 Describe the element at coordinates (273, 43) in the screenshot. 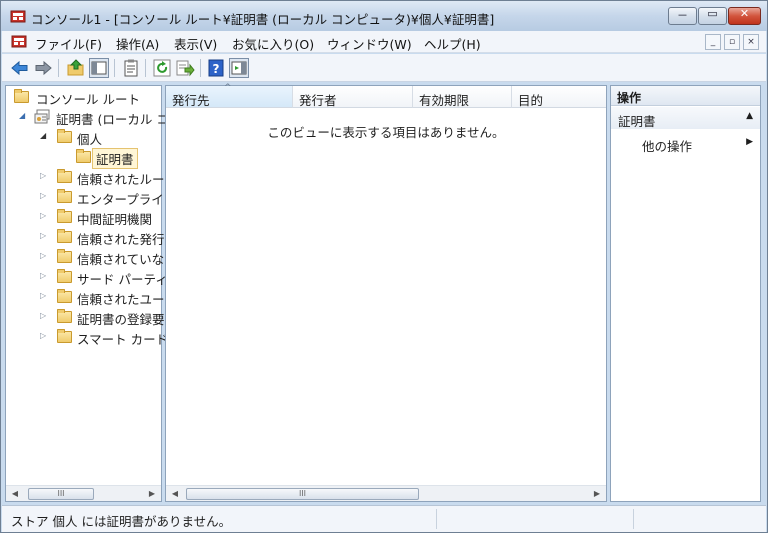

I see `menu-favorites: お気に入り(O)` at that location.